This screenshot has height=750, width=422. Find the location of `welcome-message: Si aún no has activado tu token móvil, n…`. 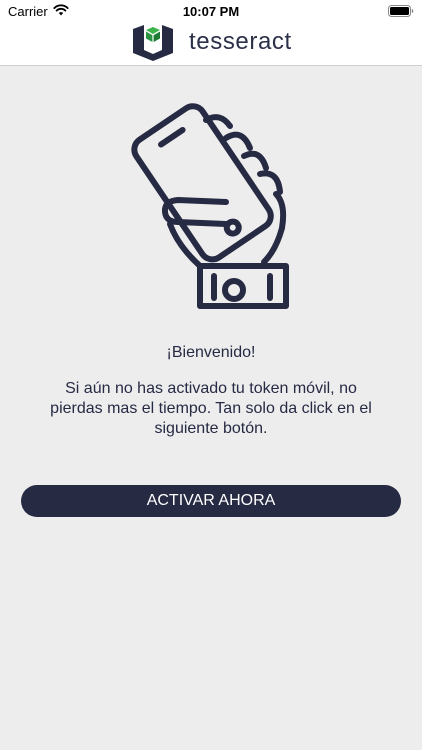

welcome-message: Si aún no has activado tu token móvil, n… is located at coordinates (211, 408).